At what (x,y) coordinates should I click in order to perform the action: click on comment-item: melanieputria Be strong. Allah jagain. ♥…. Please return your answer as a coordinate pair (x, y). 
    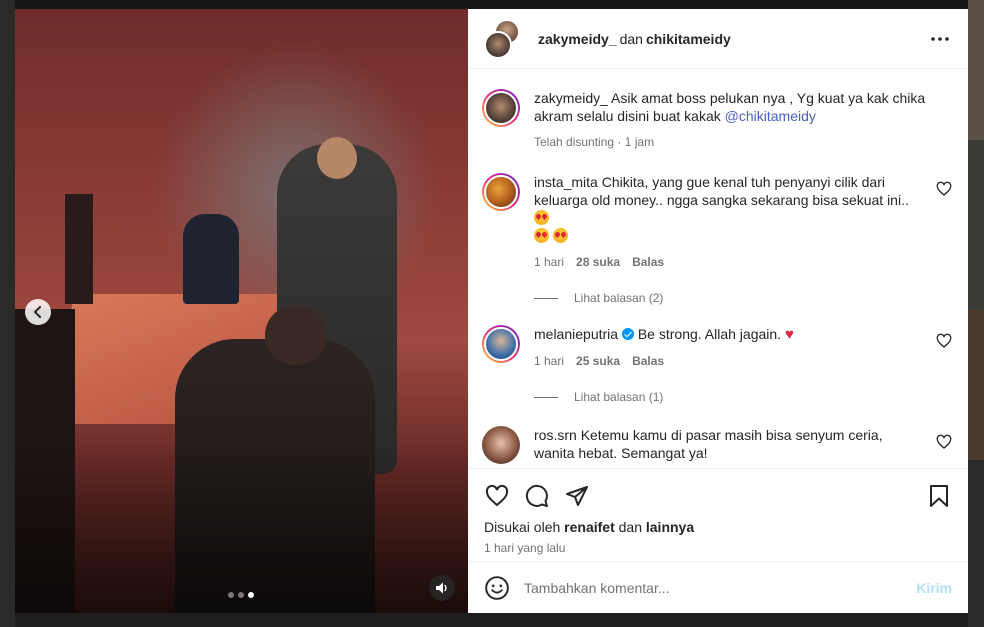
    Looking at the image, I should click on (717, 347).